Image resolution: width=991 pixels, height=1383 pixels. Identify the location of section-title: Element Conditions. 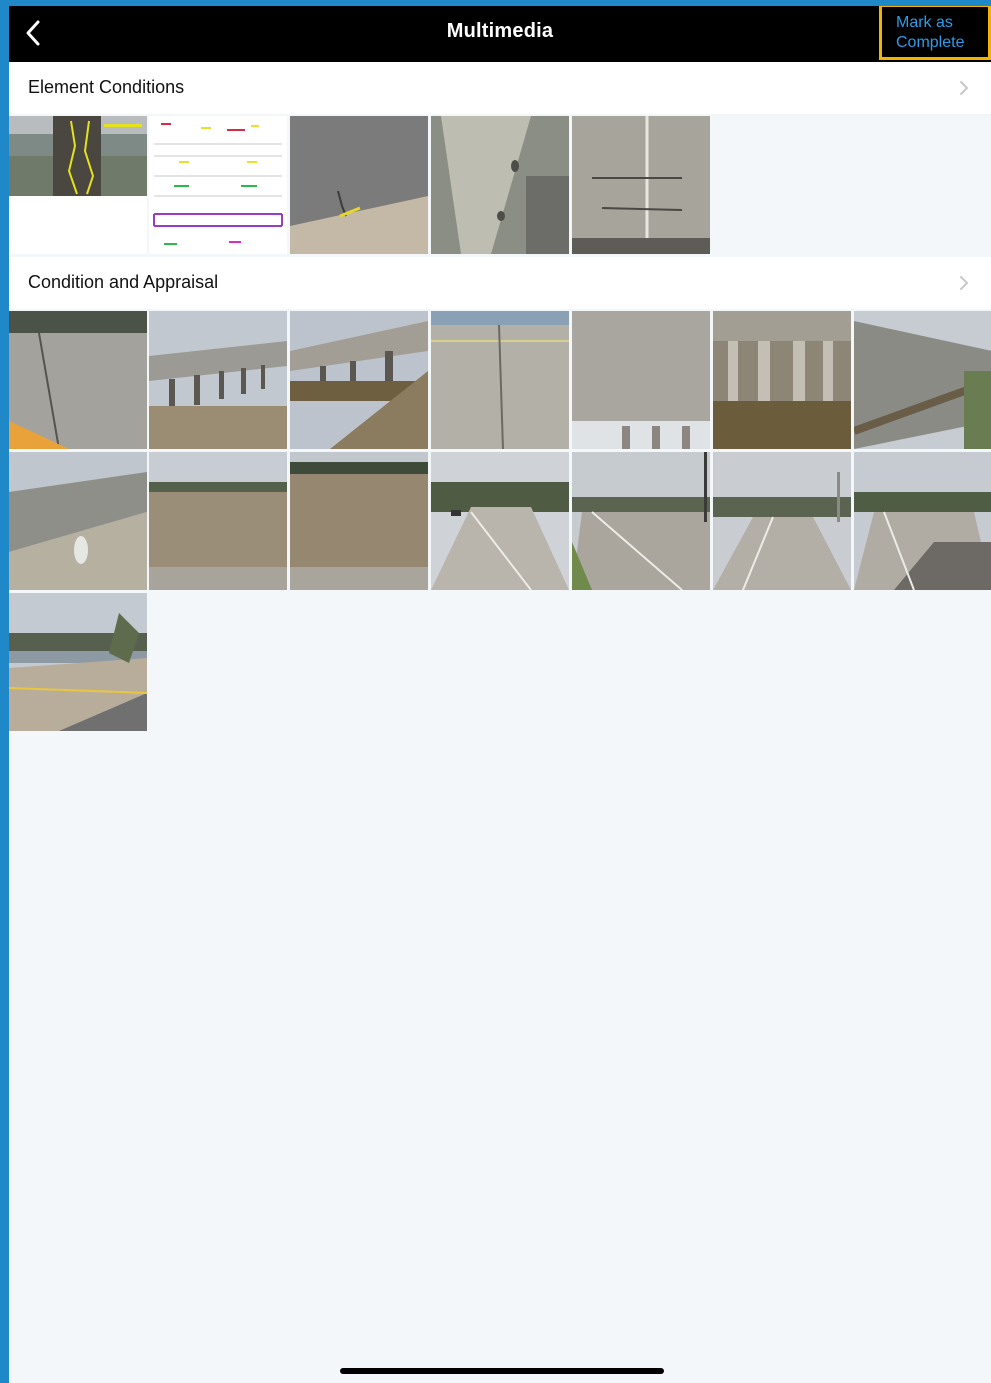
(106, 87).